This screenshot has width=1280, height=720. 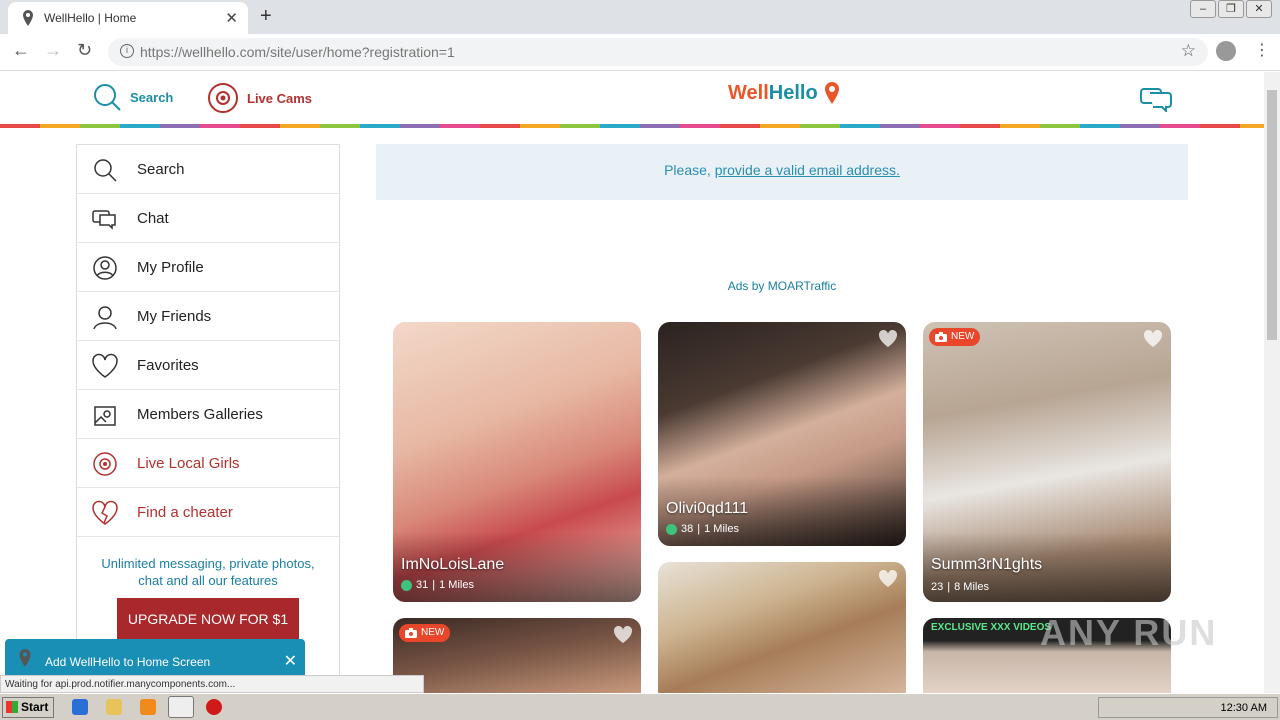 I want to click on browser-tab: WellHello | Home ✕, so click(x=128, y=18).